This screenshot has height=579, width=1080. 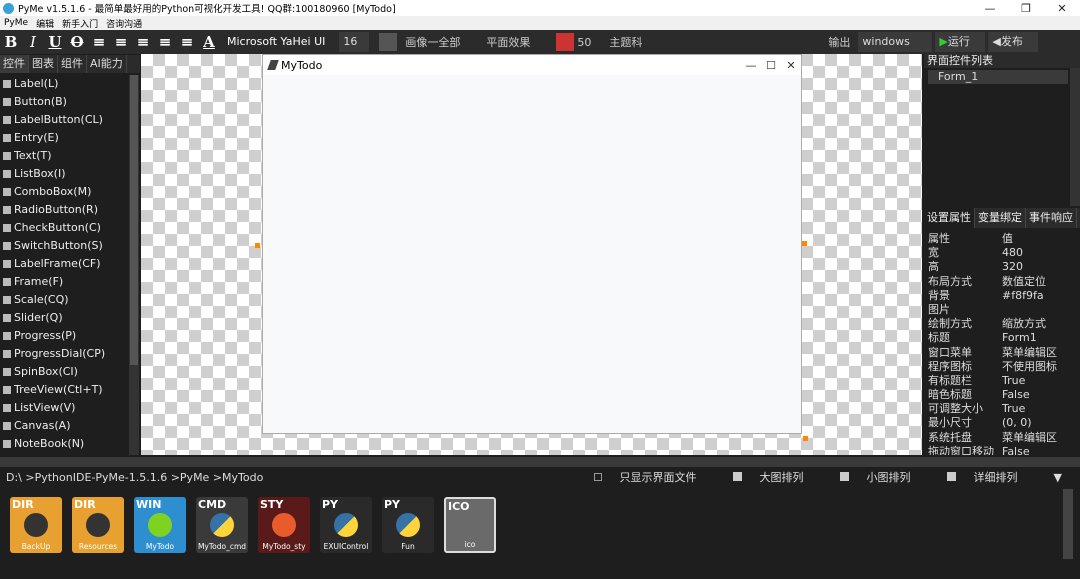 What do you see at coordinates (990, 8) in the screenshot?
I see `minimize-icon: —` at bounding box center [990, 8].